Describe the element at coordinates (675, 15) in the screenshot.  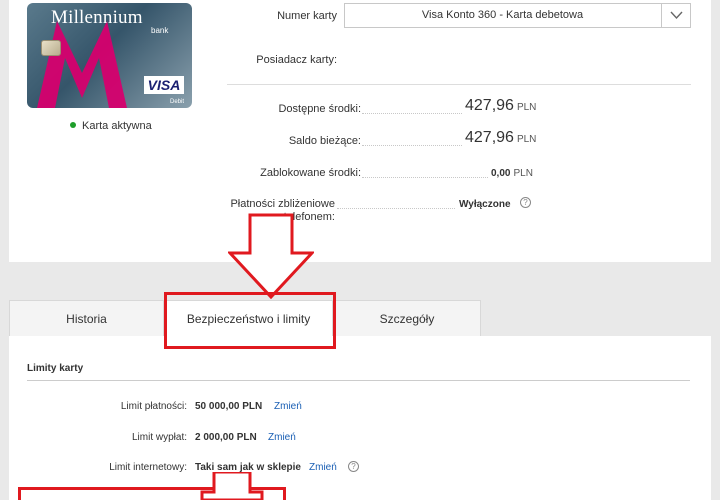
I see `chevron-down-icon` at that location.